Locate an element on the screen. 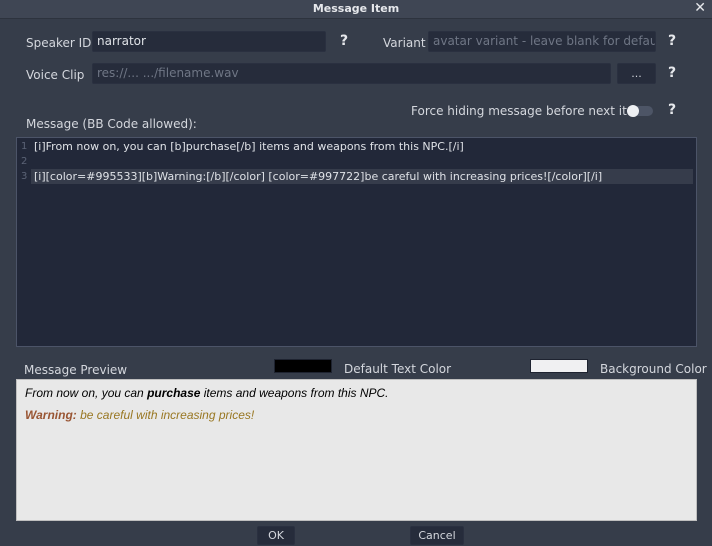 This screenshot has width=712, height=546. variant-help-icon: ? is located at coordinates (672, 41).